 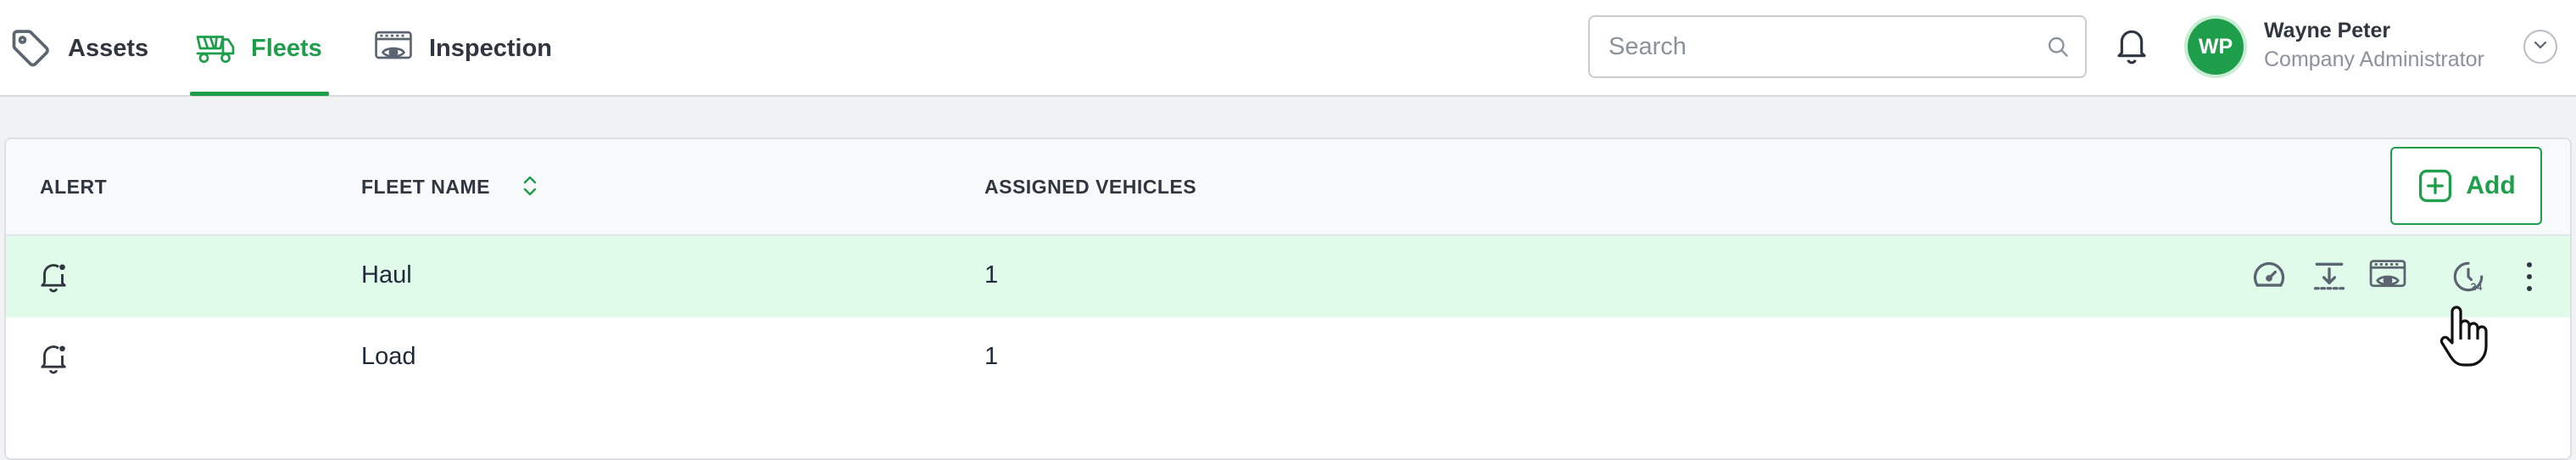 What do you see at coordinates (530, 186) in the screenshot?
I see `sort-icon` at bounding box center [530, 186].